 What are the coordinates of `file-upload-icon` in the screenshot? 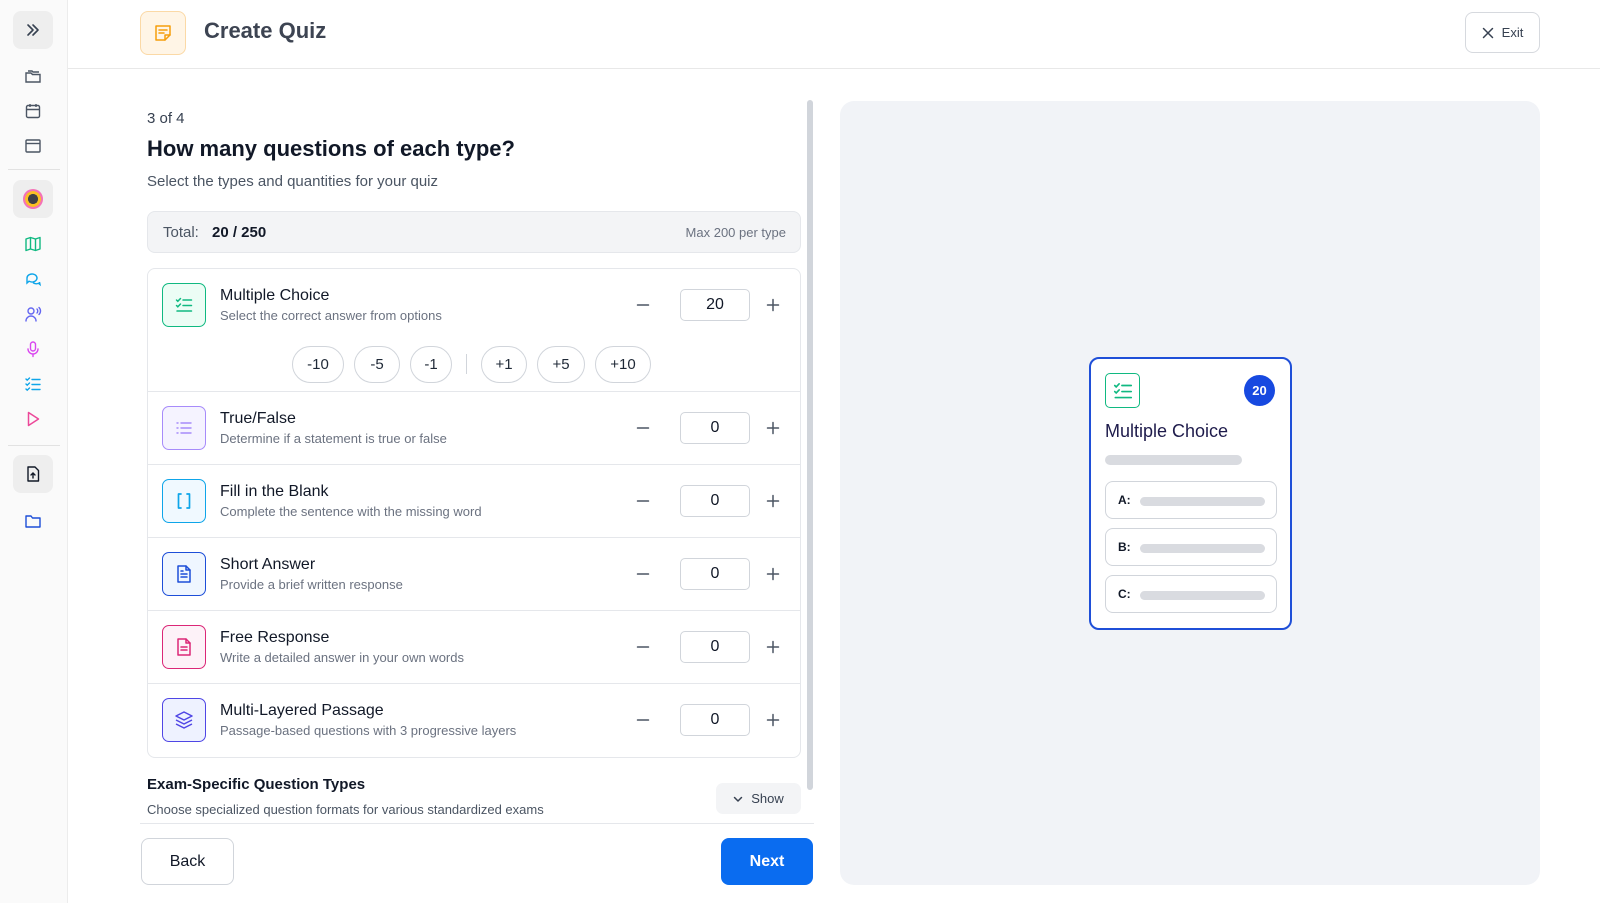 It's located at (33, 474).